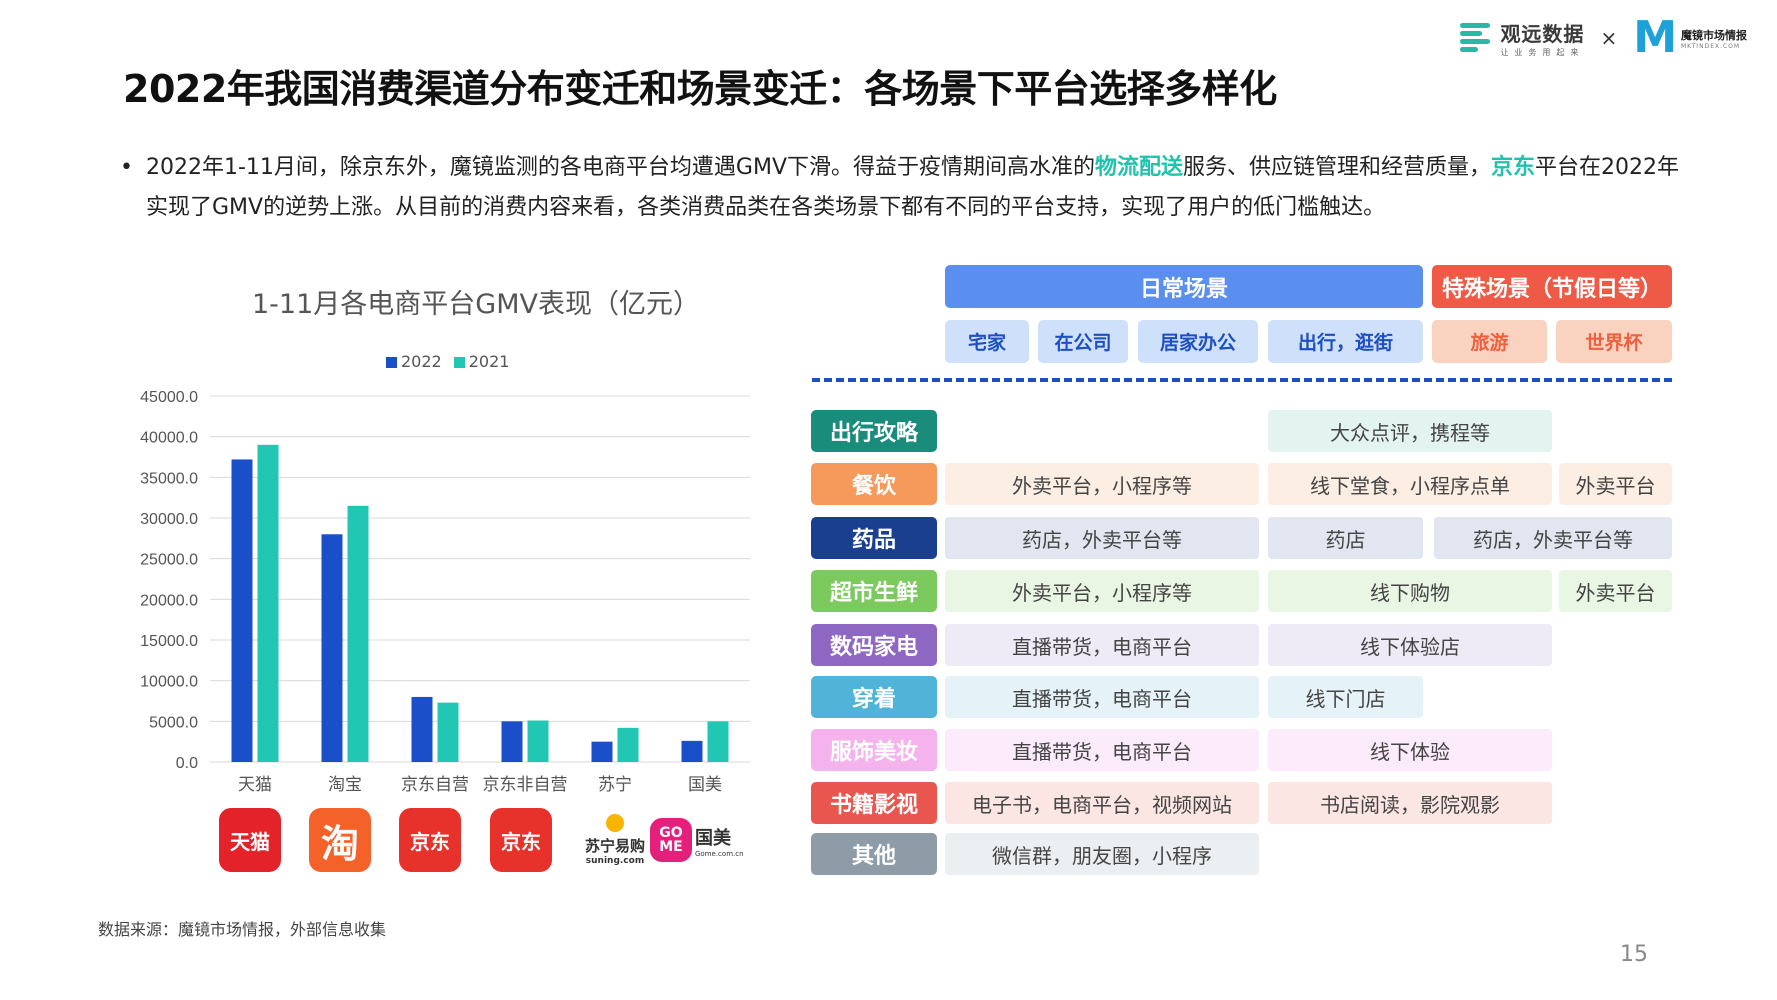 The width and height of the screenshot is (1777, 1000). Describe the element at coordinates (615, 840) in the screenshot. I see `suning-icon: 苏宁易购 suning.com` at that location.